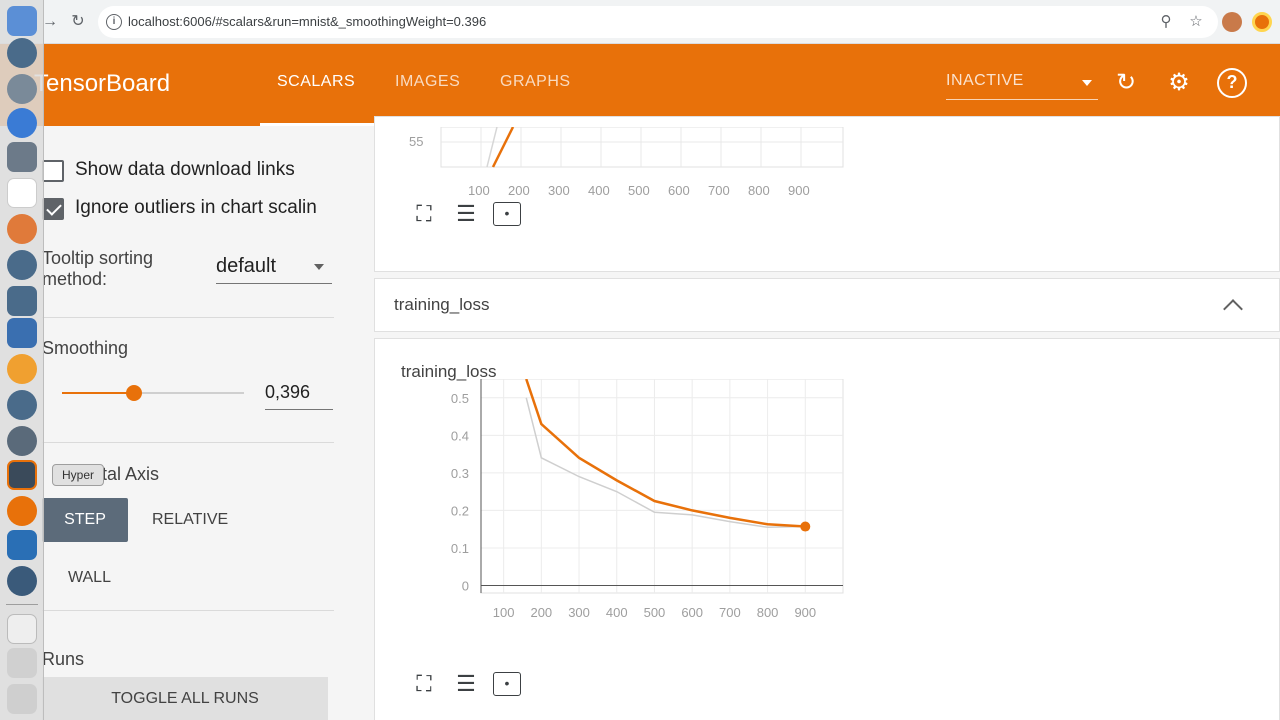 This screenshot has height=720, width=1280. Describe the element at coordinates (759, 190) in the screenshot. I see `top-chart-x-tick: 800` at that location.